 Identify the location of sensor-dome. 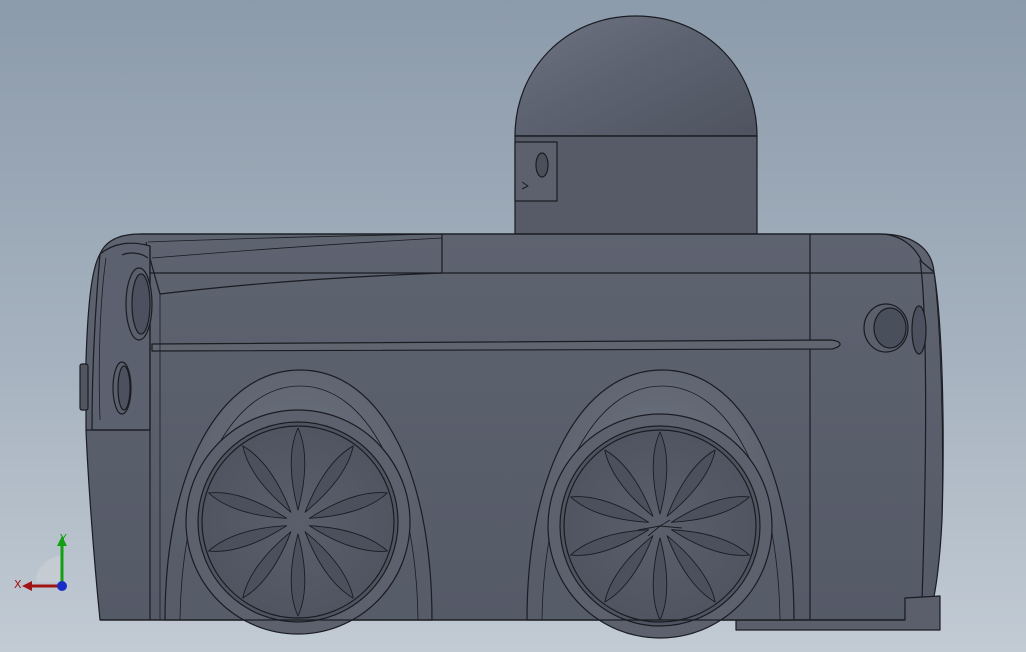
(636, 125).